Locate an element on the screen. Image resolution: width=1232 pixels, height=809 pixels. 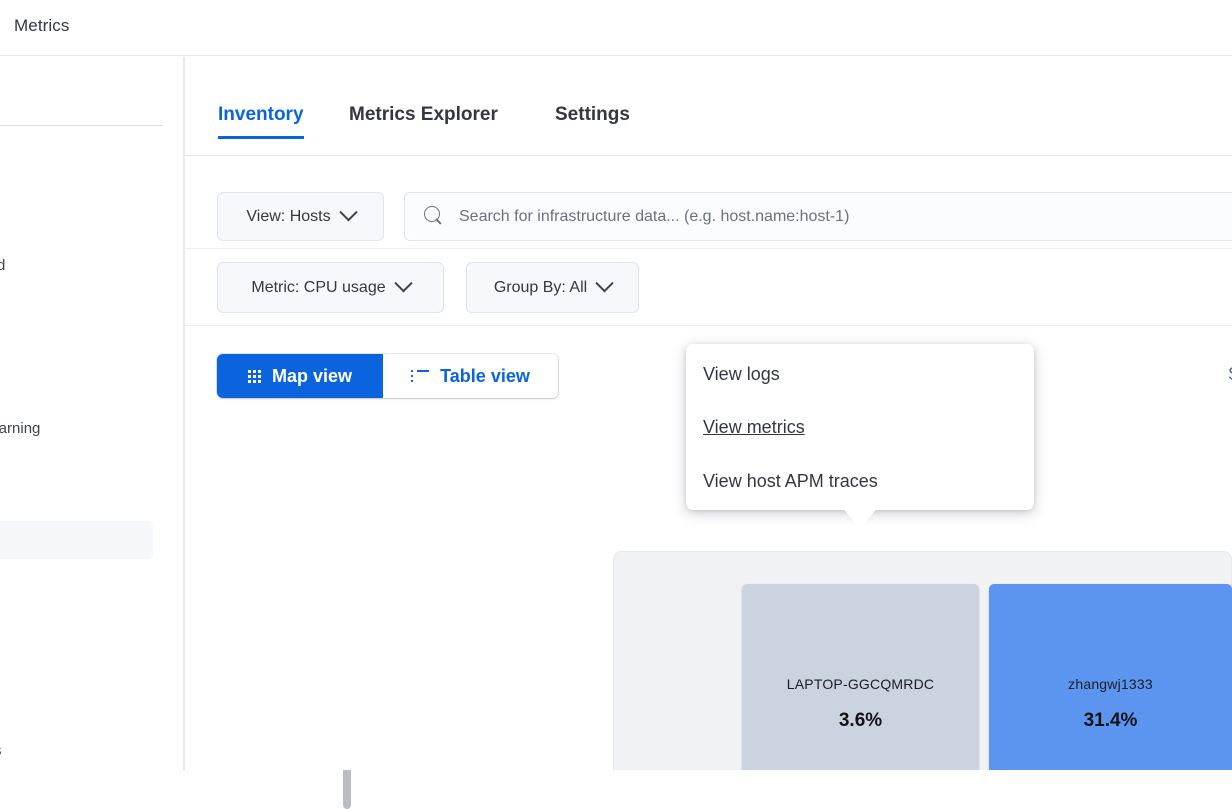
table-view-button: Table view is located at coordinates (470, 376).